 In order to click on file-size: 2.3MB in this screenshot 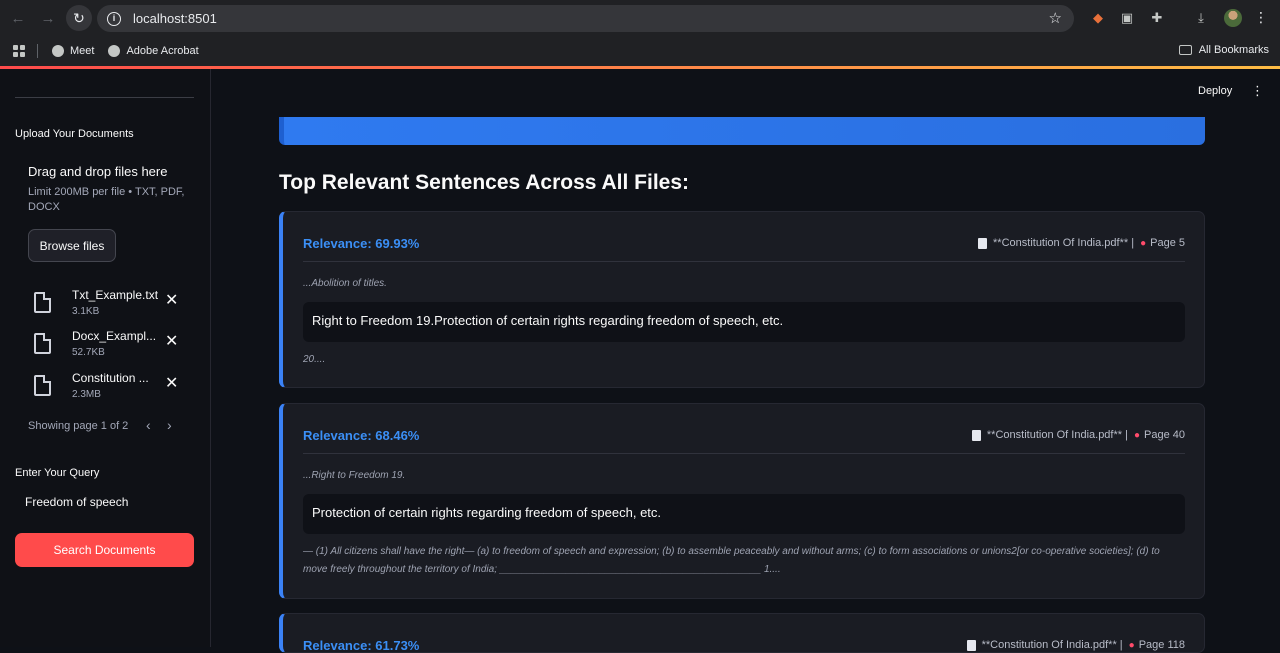, I will do `click(86, 394)`.